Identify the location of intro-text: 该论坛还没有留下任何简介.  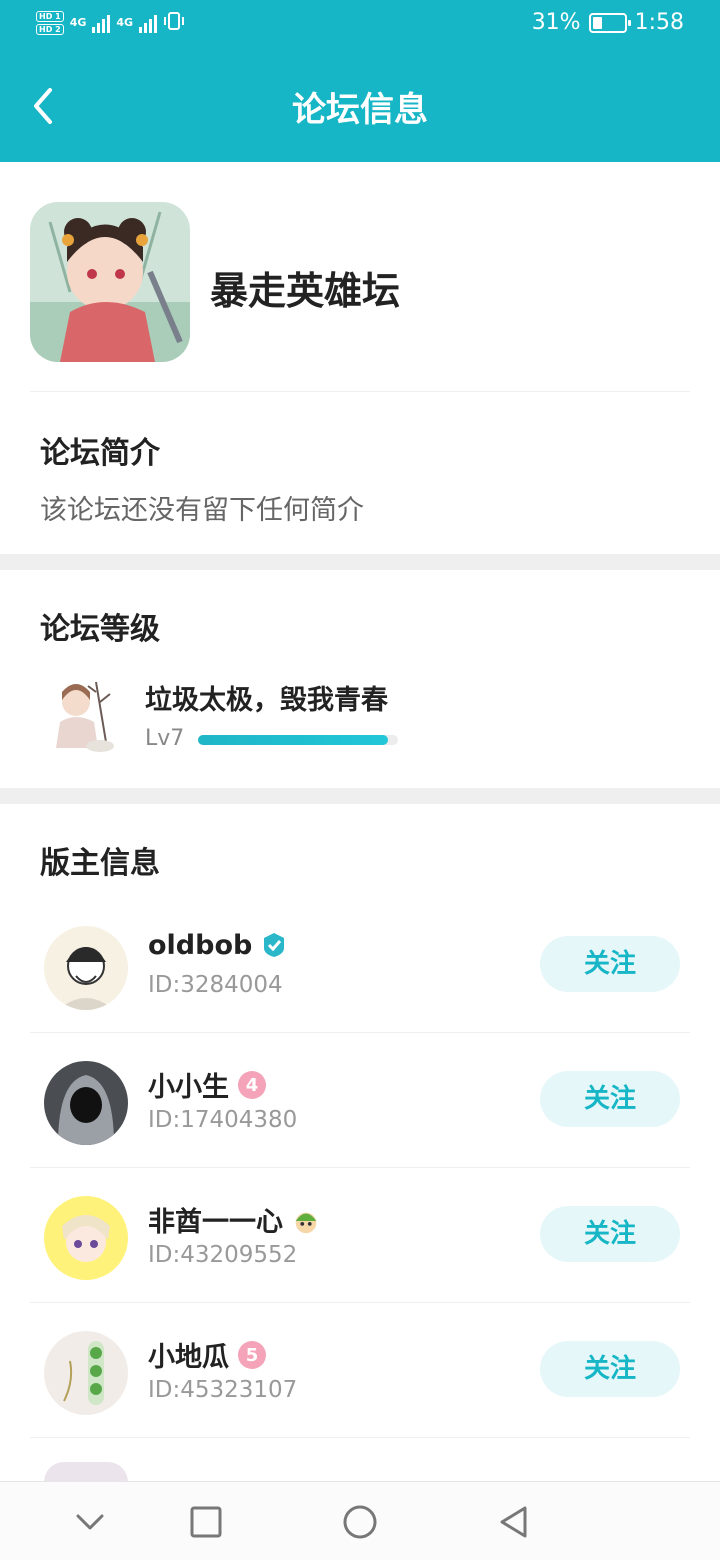
(202, 510).